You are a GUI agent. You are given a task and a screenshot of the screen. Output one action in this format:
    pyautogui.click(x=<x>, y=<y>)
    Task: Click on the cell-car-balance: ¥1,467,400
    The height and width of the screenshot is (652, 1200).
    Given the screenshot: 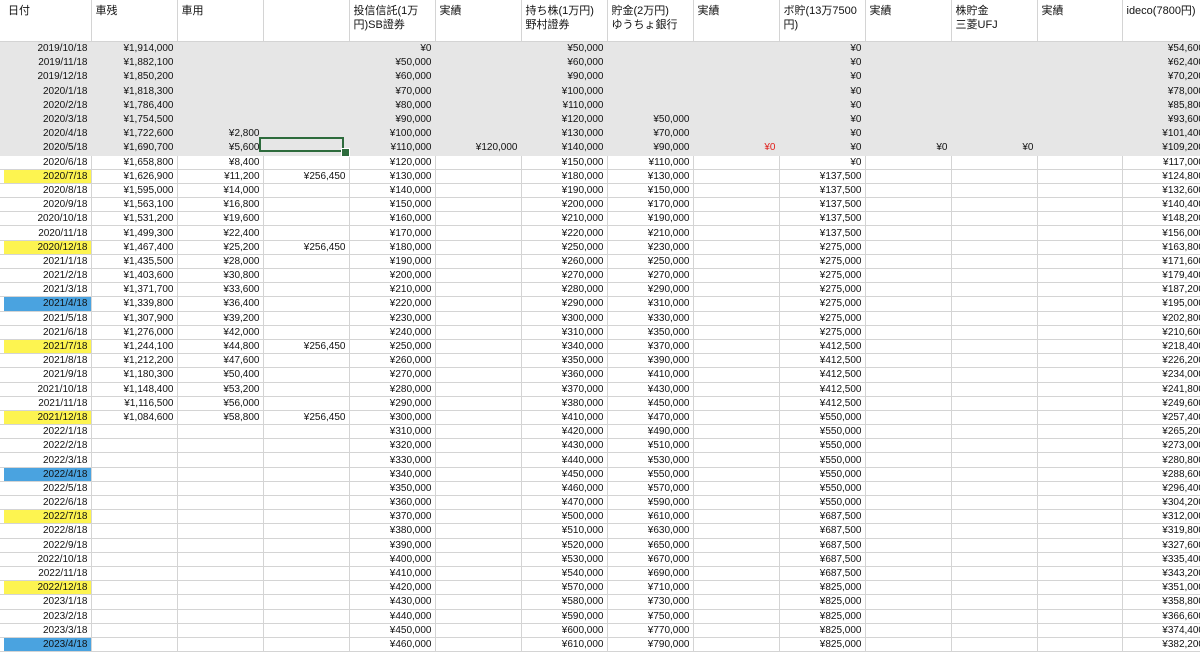 What is the action you would take?
    pyautogui.click(x=134, y=247)
    